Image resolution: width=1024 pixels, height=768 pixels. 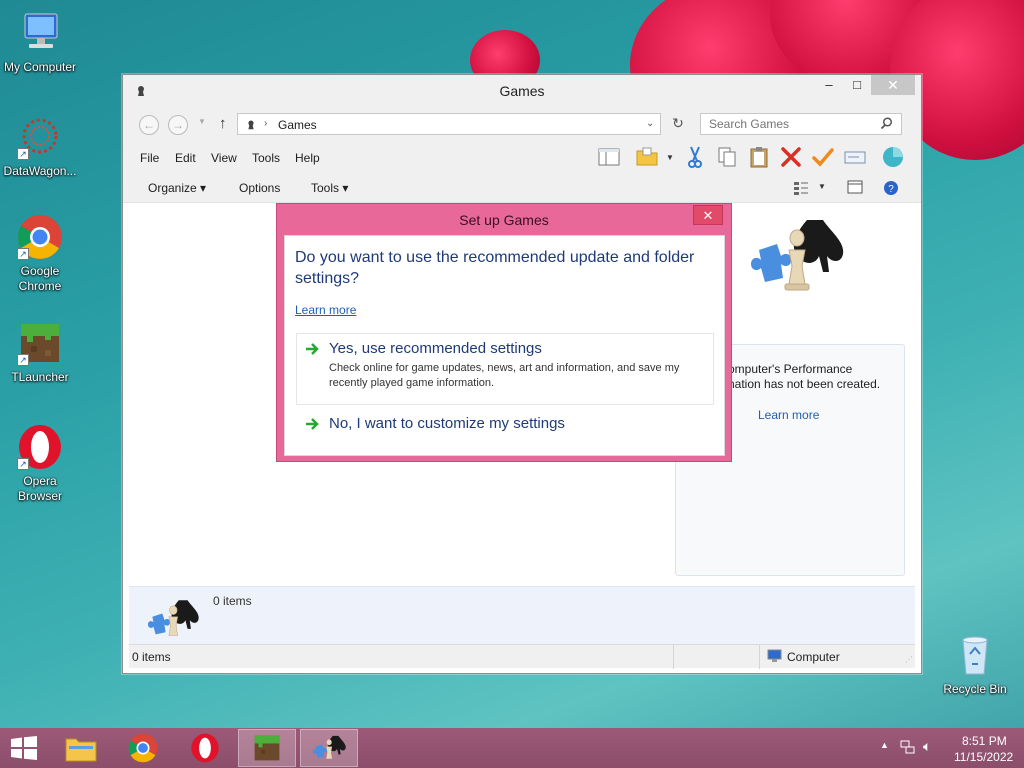 I want to click on window-title: Games, so click(x=522, y=91).